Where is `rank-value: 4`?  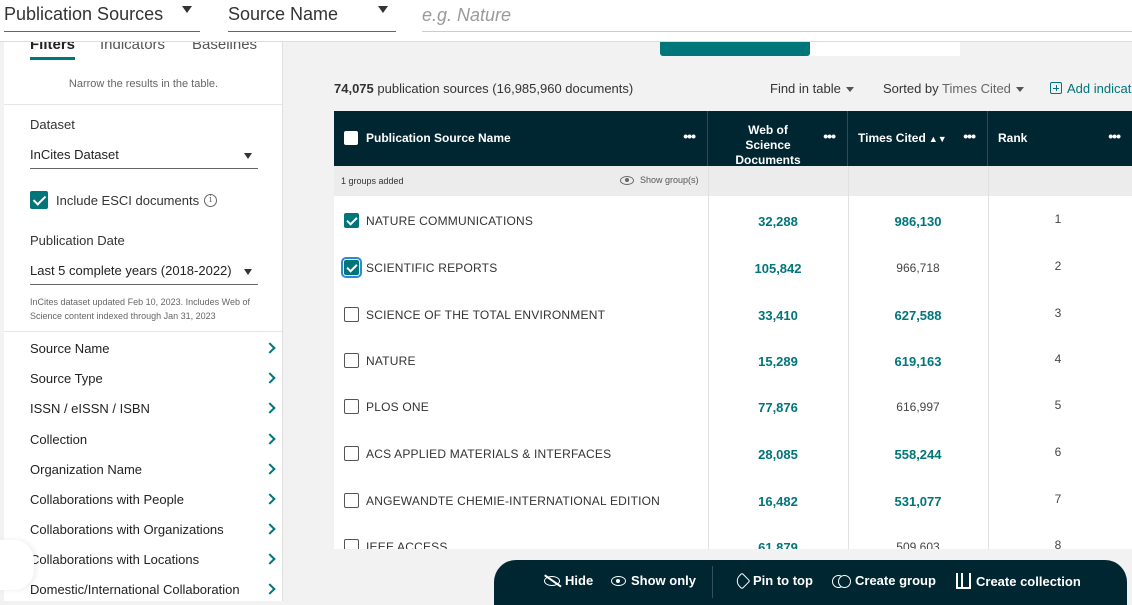
rank-value: 4 is located at coordinates (1058, 359).